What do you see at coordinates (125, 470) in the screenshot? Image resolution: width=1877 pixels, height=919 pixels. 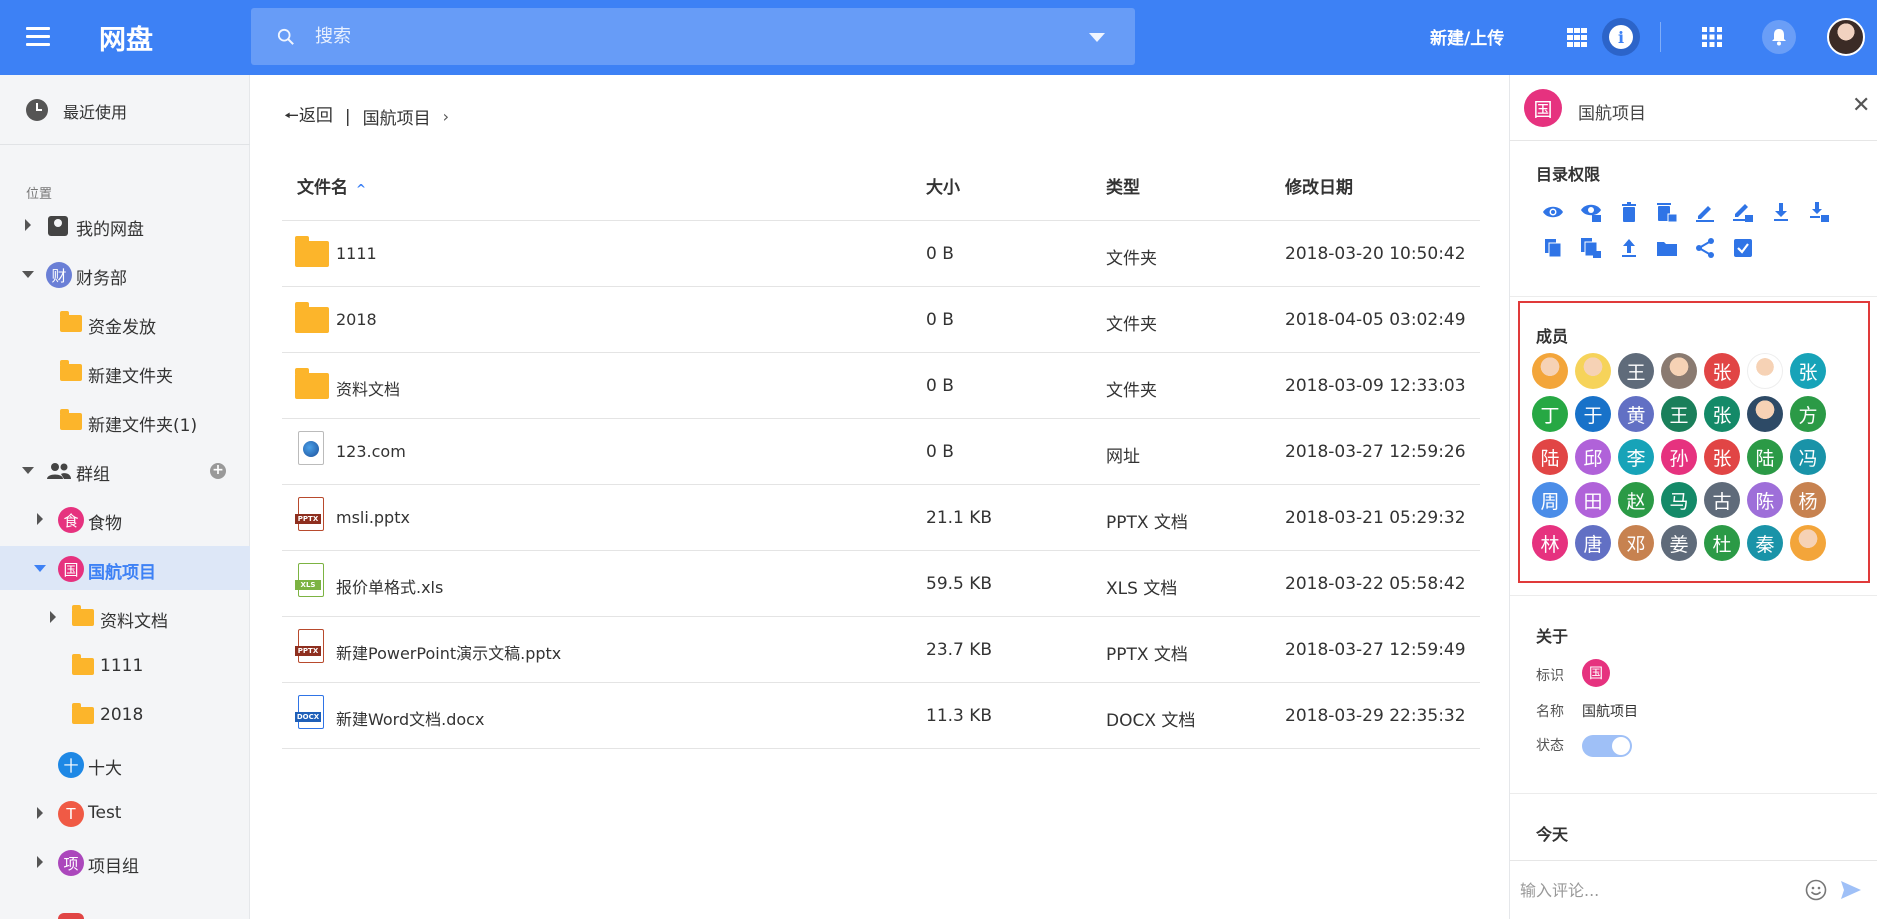 I see `tree-item-groups: 群组 +` at bounding box center [125, 470].